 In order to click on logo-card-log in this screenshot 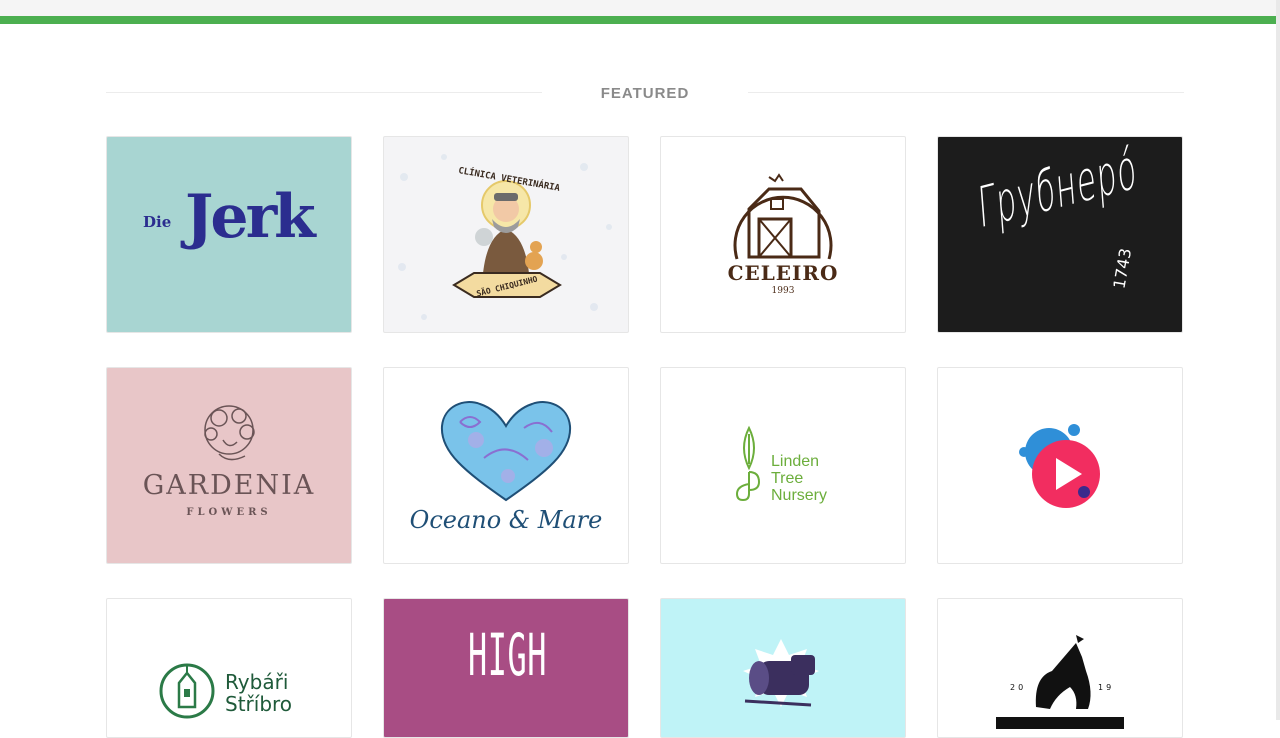, I will do `click(783, 668)`.